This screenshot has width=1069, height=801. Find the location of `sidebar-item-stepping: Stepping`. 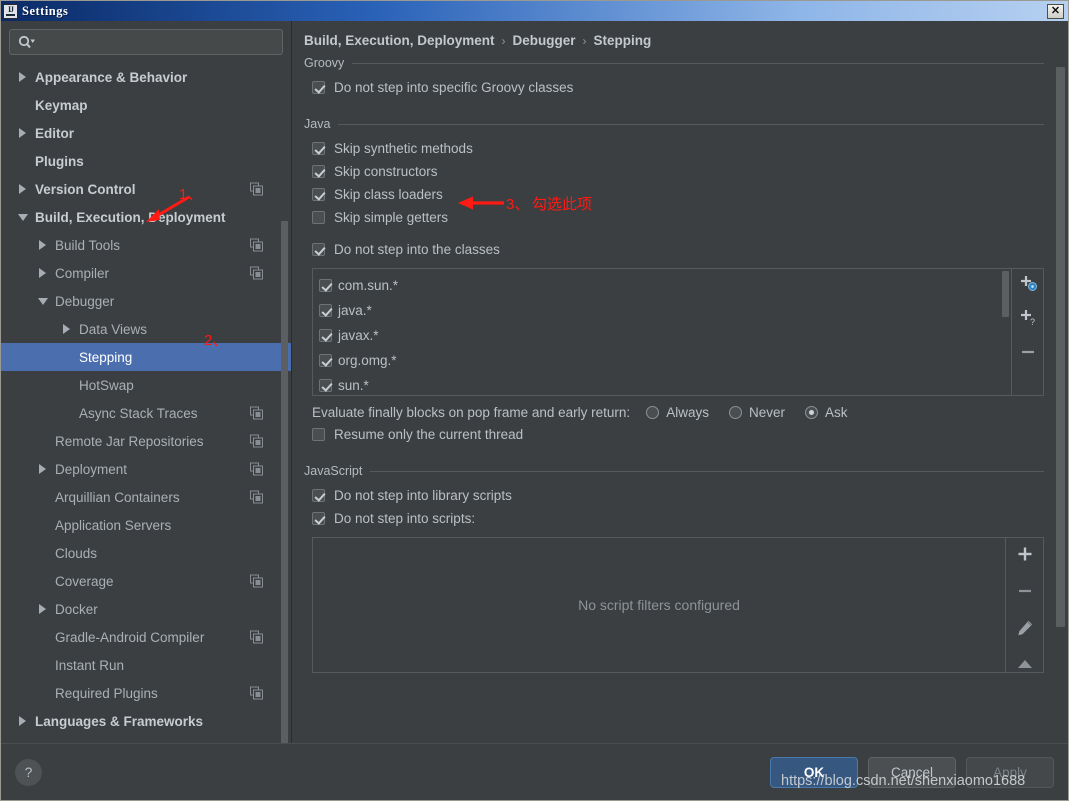

sidebar-item-stepping: Stepping is located at coordinates (146, 357).